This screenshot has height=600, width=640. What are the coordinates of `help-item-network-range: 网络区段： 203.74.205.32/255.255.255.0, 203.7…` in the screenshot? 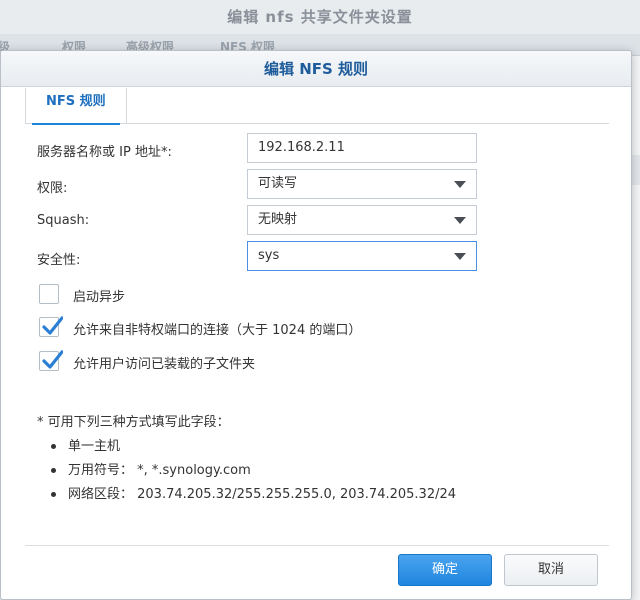 It's located at (253, 492).